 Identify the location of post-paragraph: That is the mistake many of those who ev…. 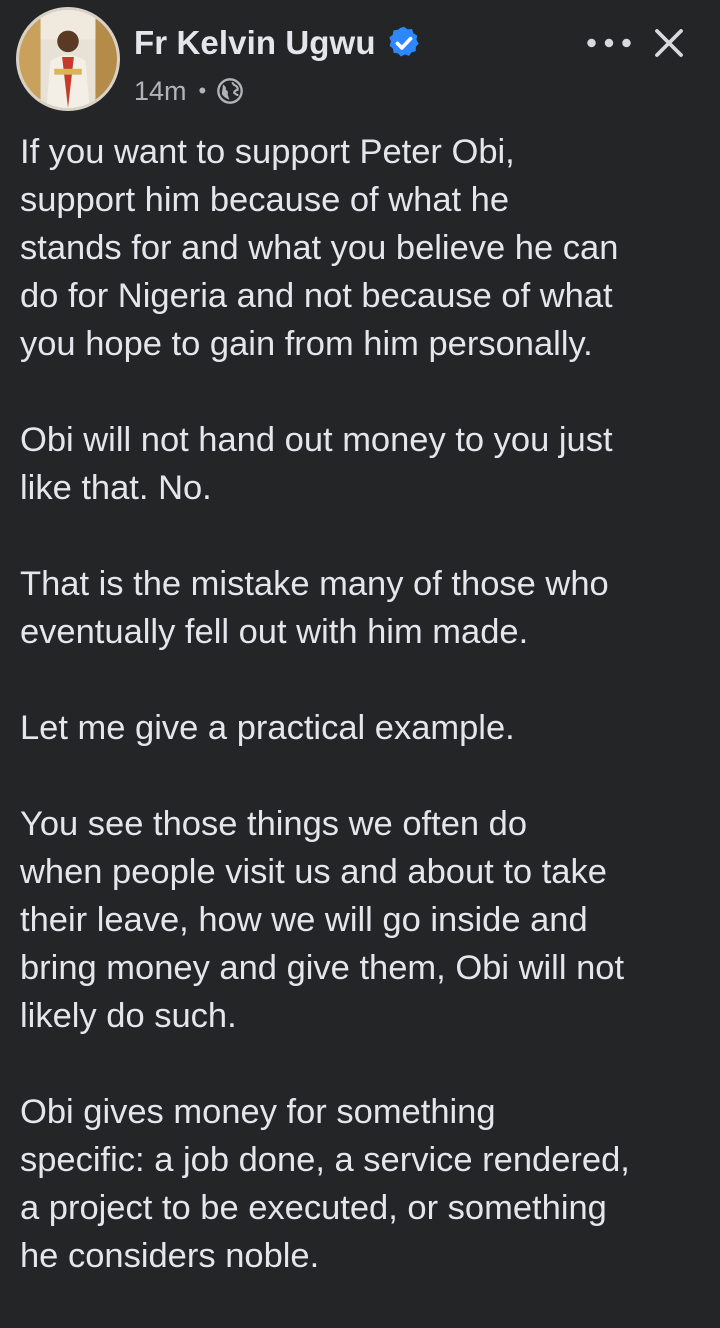
(314, 608).